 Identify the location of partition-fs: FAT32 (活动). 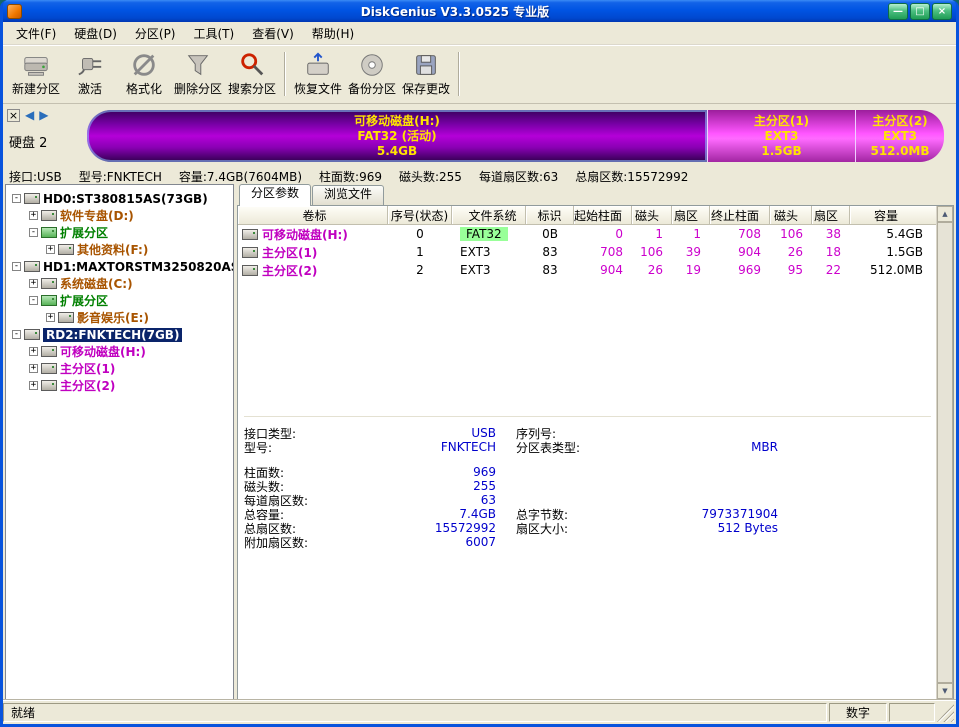
(397, 135).